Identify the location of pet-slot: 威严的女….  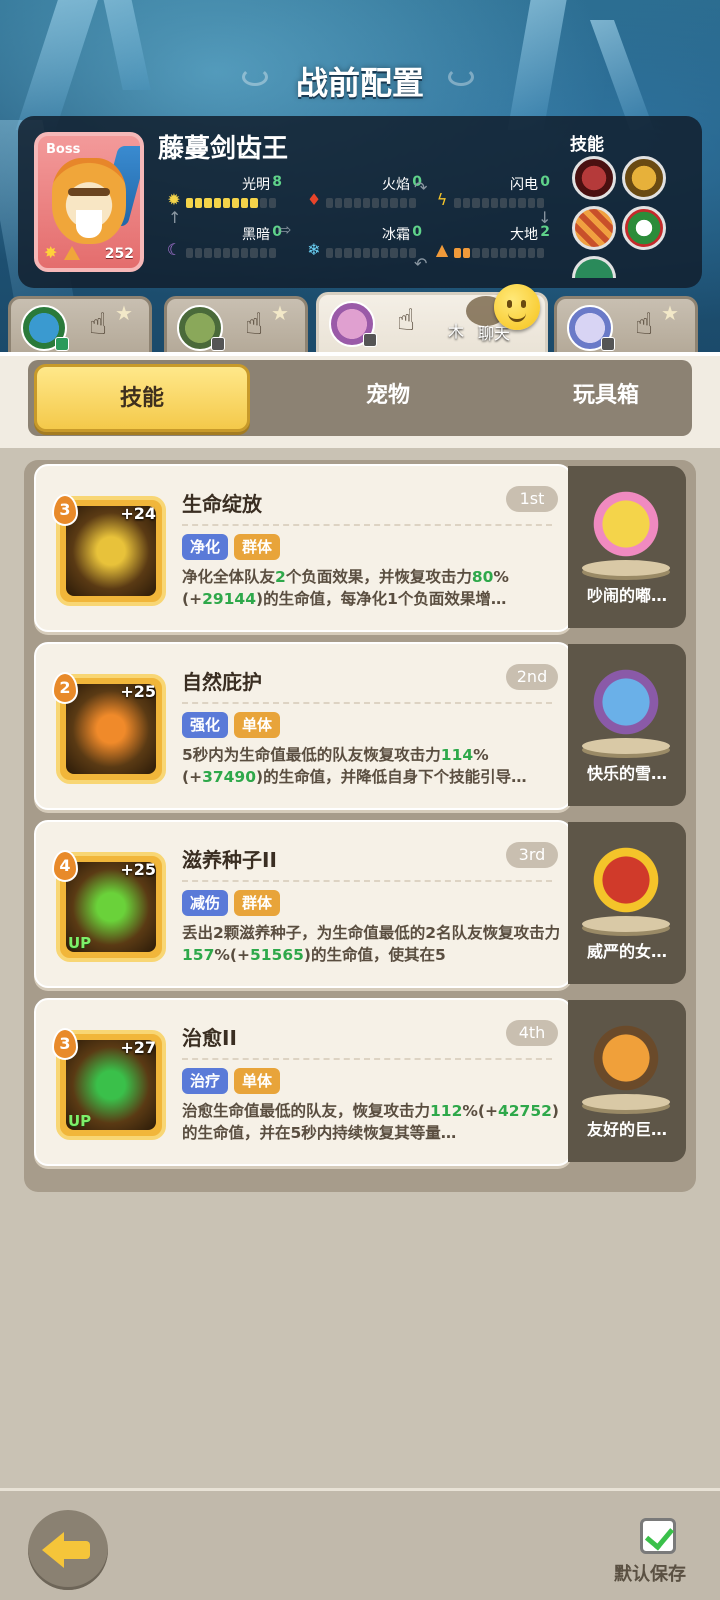
(627, 903).